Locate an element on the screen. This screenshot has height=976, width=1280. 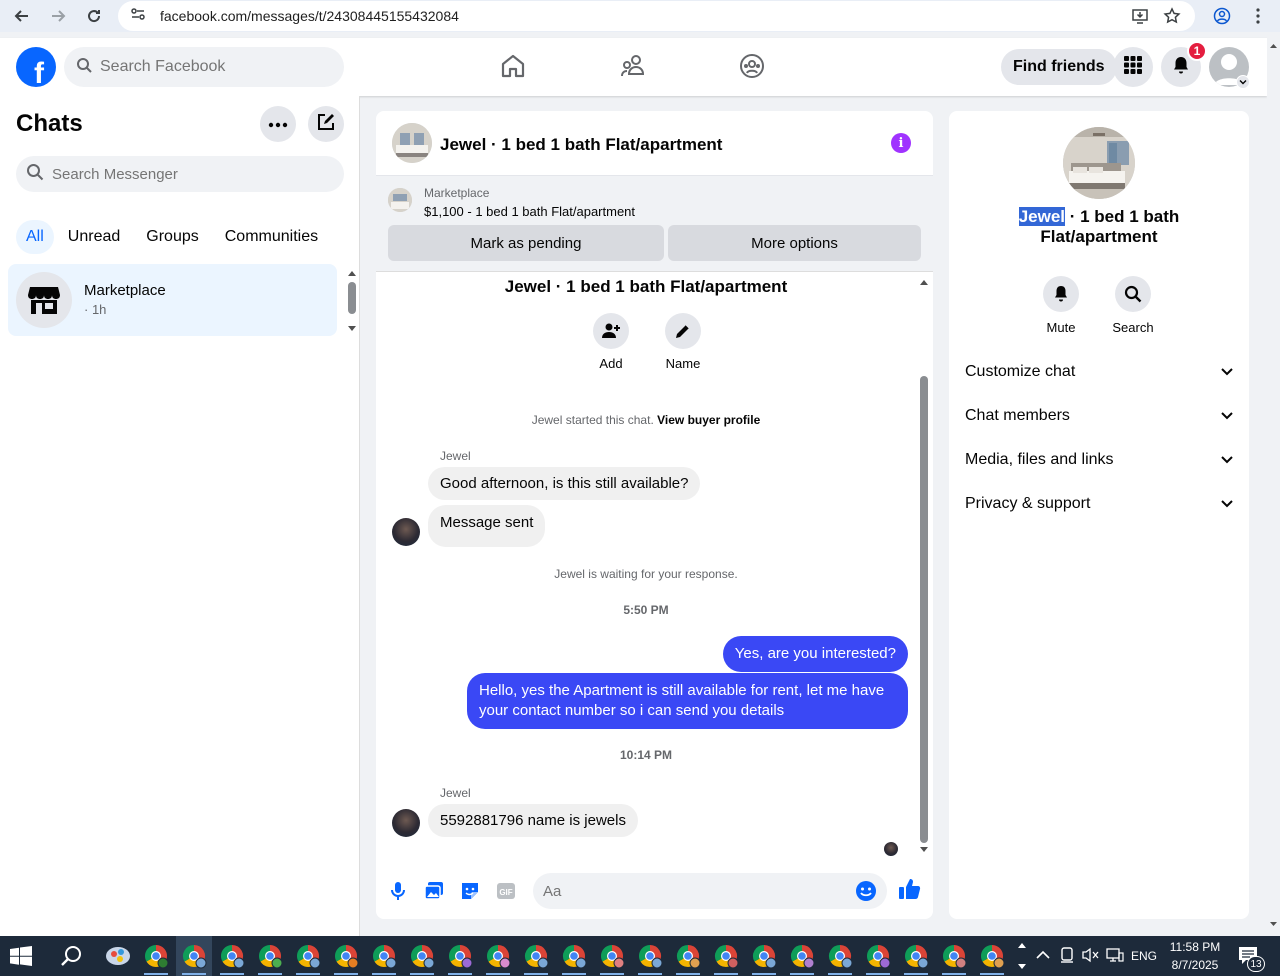
install-app-icon is located at coordinates (1140, 16).